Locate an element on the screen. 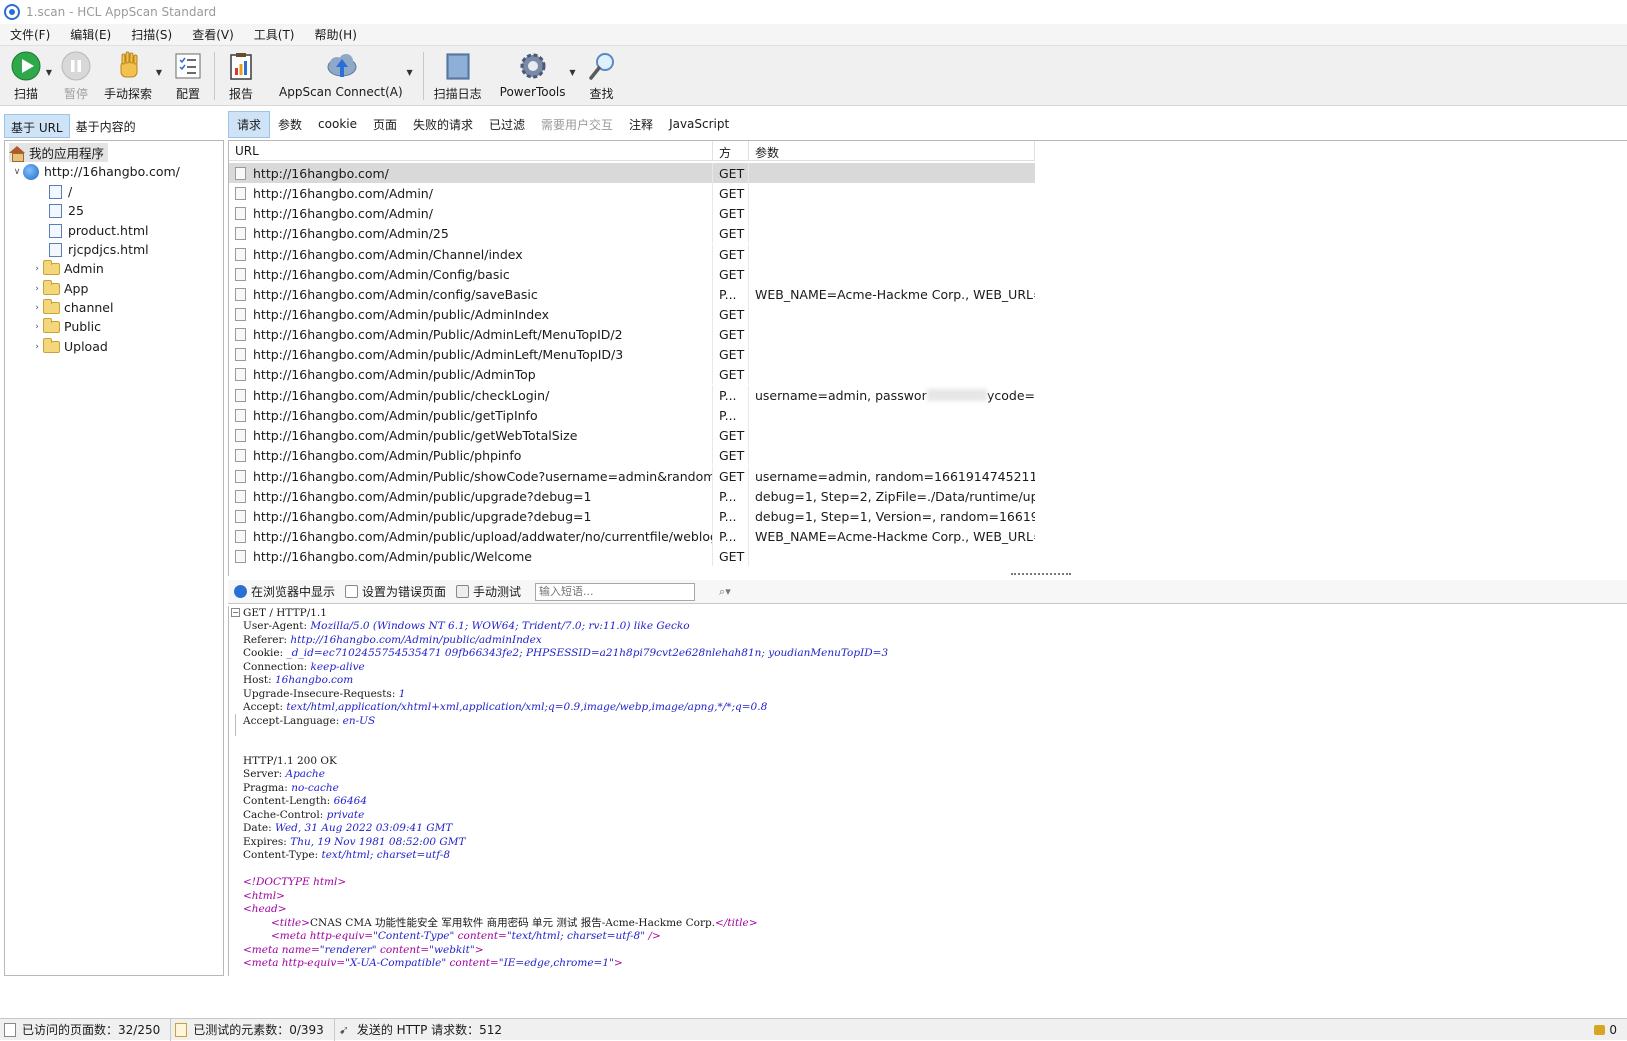 The width and height of the screenshot is (1627, 1041). column-header-method: 方法 is located at coordinates (731, 159).